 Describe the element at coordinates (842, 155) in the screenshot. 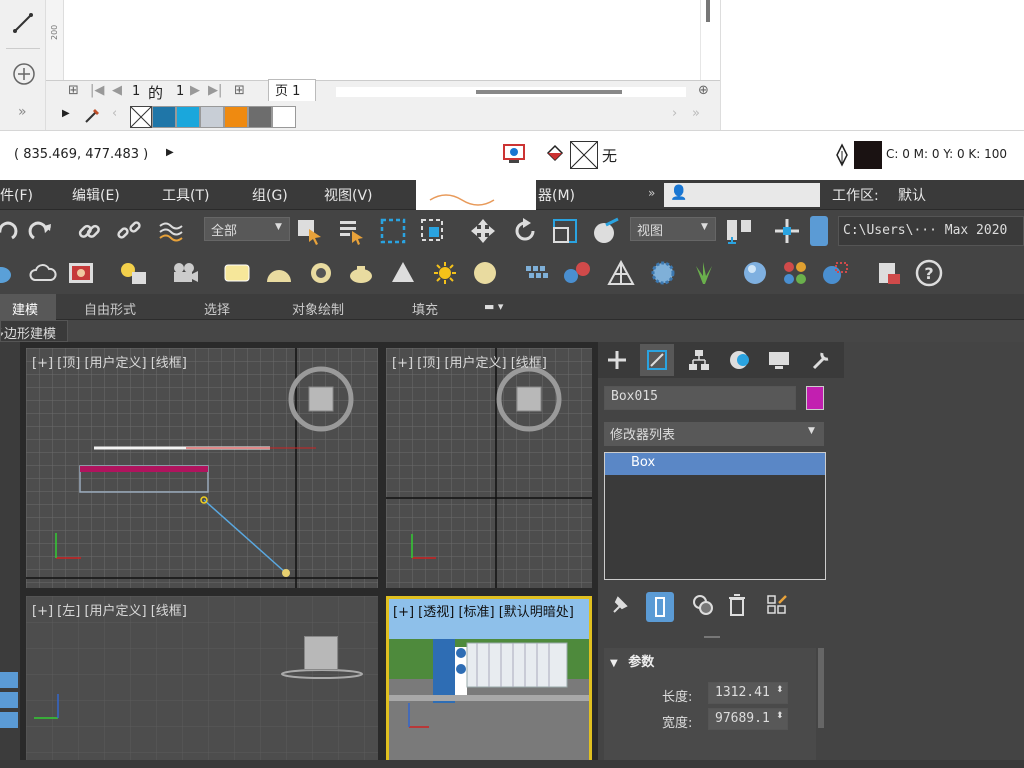

I see `pen-nib-icon` at that location.